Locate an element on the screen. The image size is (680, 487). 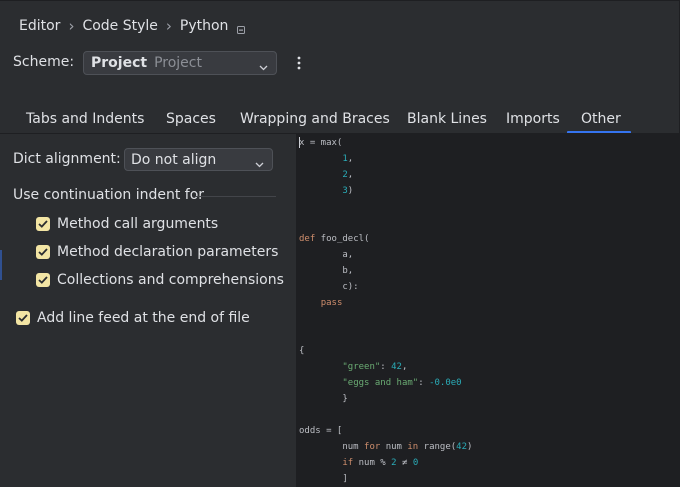
tab-tabs-and-indents: Tabs and Indents is located at coordinates (85, 119).